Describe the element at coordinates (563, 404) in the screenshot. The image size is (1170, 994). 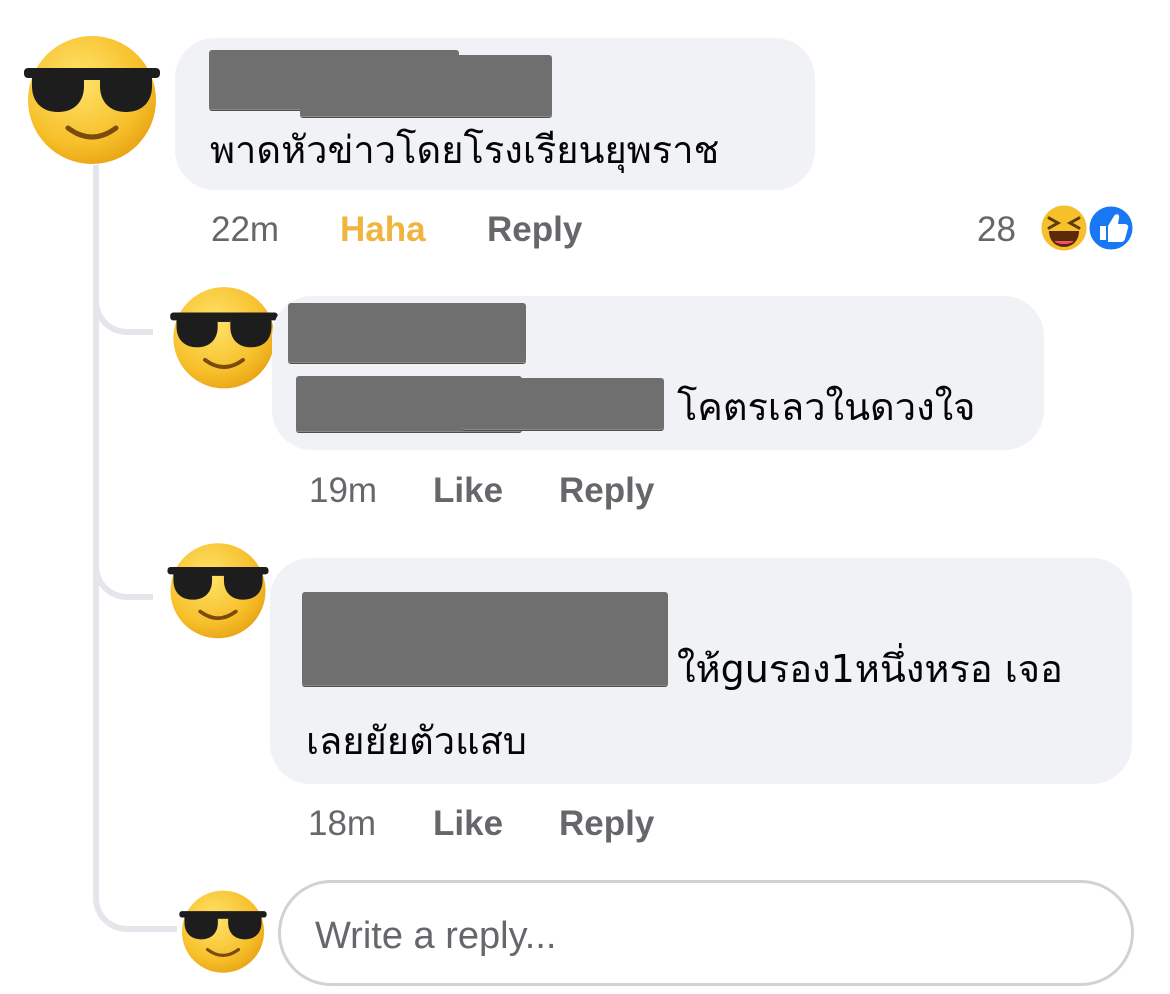
I see `redacted-mention` at that location.